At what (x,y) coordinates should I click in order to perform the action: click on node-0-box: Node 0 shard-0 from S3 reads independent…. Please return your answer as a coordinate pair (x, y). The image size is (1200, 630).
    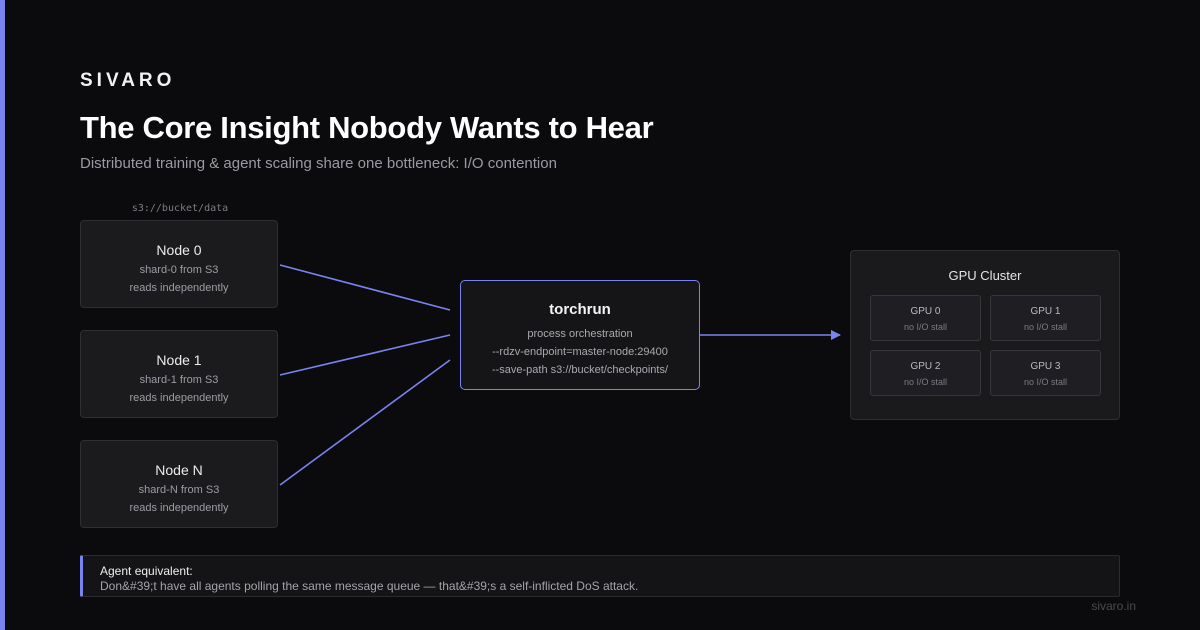
    Looking at the image, I should click on (179, 264).